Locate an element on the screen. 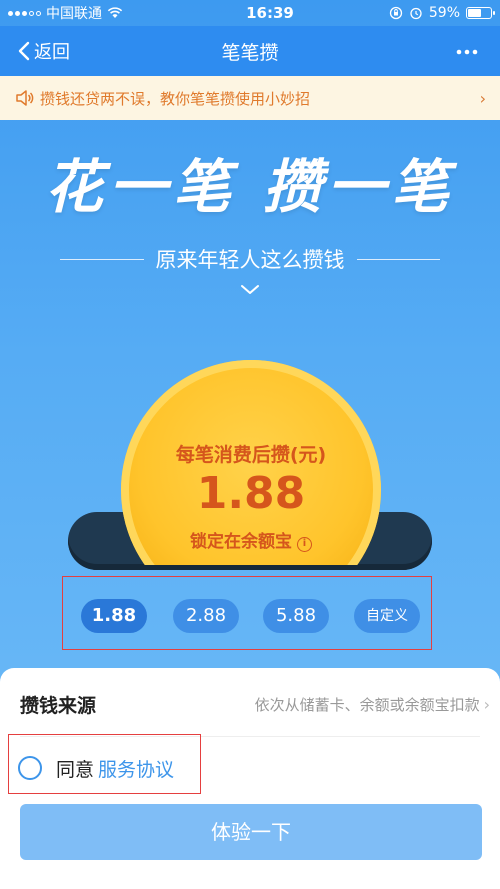 This screenshot has width=500, height=889. amount-option-3: 5.88 is located at coordinates (296, 616).